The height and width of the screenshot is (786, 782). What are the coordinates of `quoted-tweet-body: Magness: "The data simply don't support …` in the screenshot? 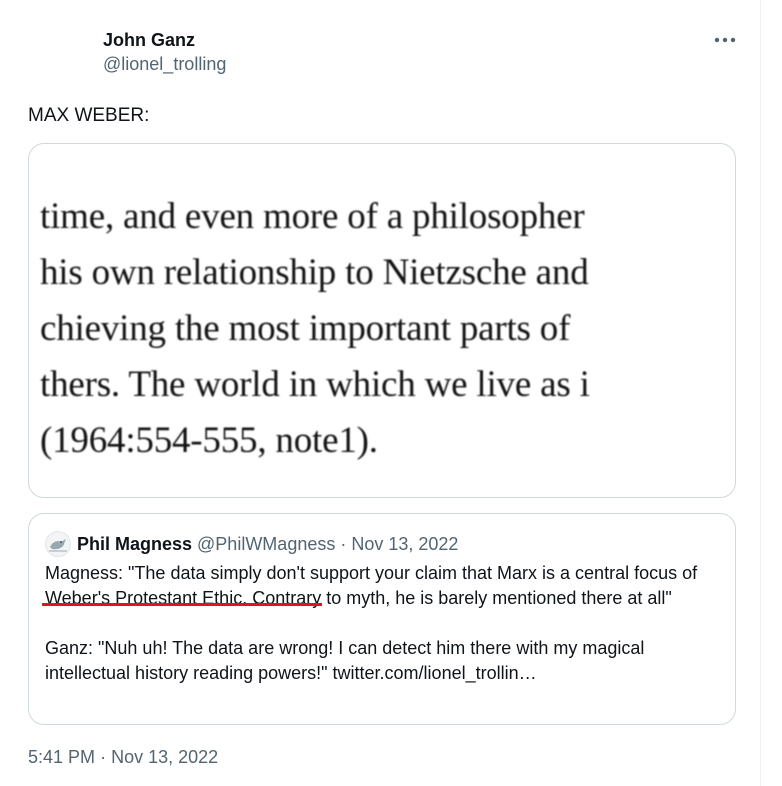 It's located at (383, 623).